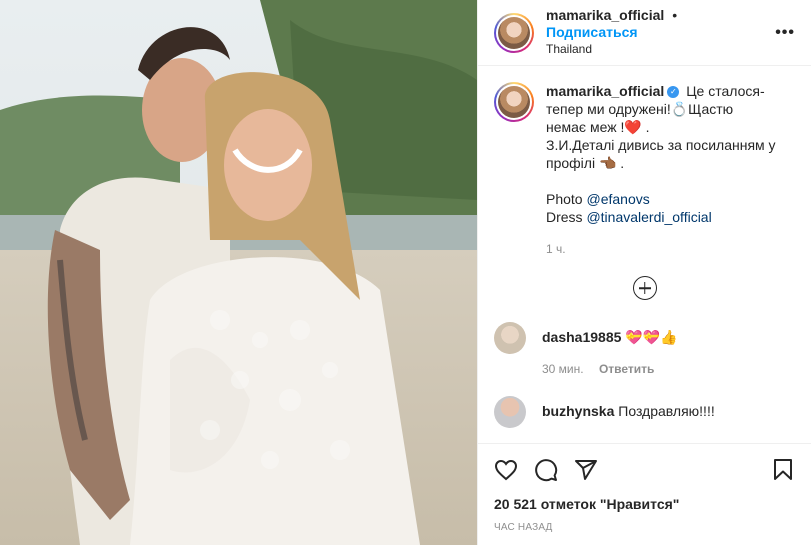 The image size is (811, 545). What do you see at coordinates (605, 91) in the screenshot?
I see `caption-username: mamarika_official` at bounding box center [605, 91].